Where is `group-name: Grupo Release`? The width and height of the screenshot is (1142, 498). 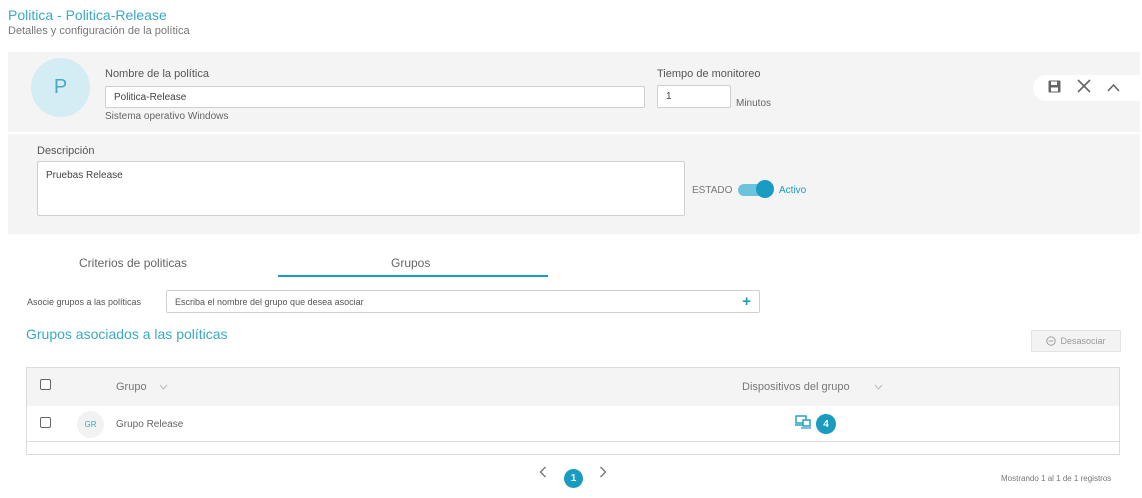 group-name: Grupo Release is located at coordinates (149, 424).